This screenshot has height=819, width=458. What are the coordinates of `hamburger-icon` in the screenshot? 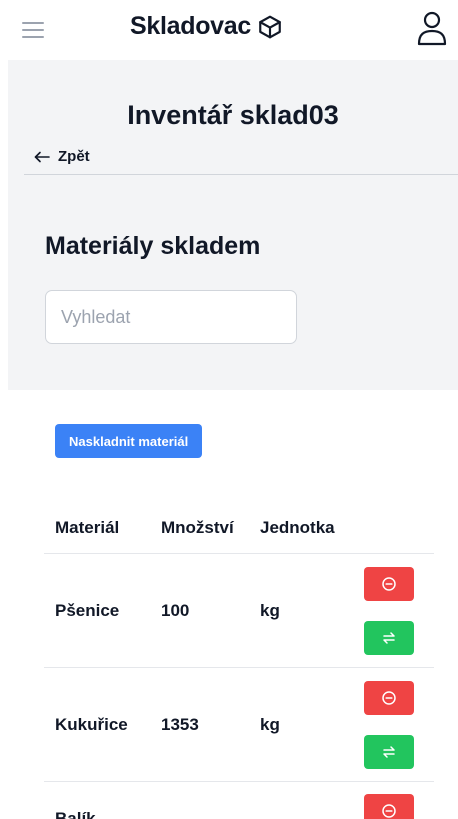 It's located at (33, 30).